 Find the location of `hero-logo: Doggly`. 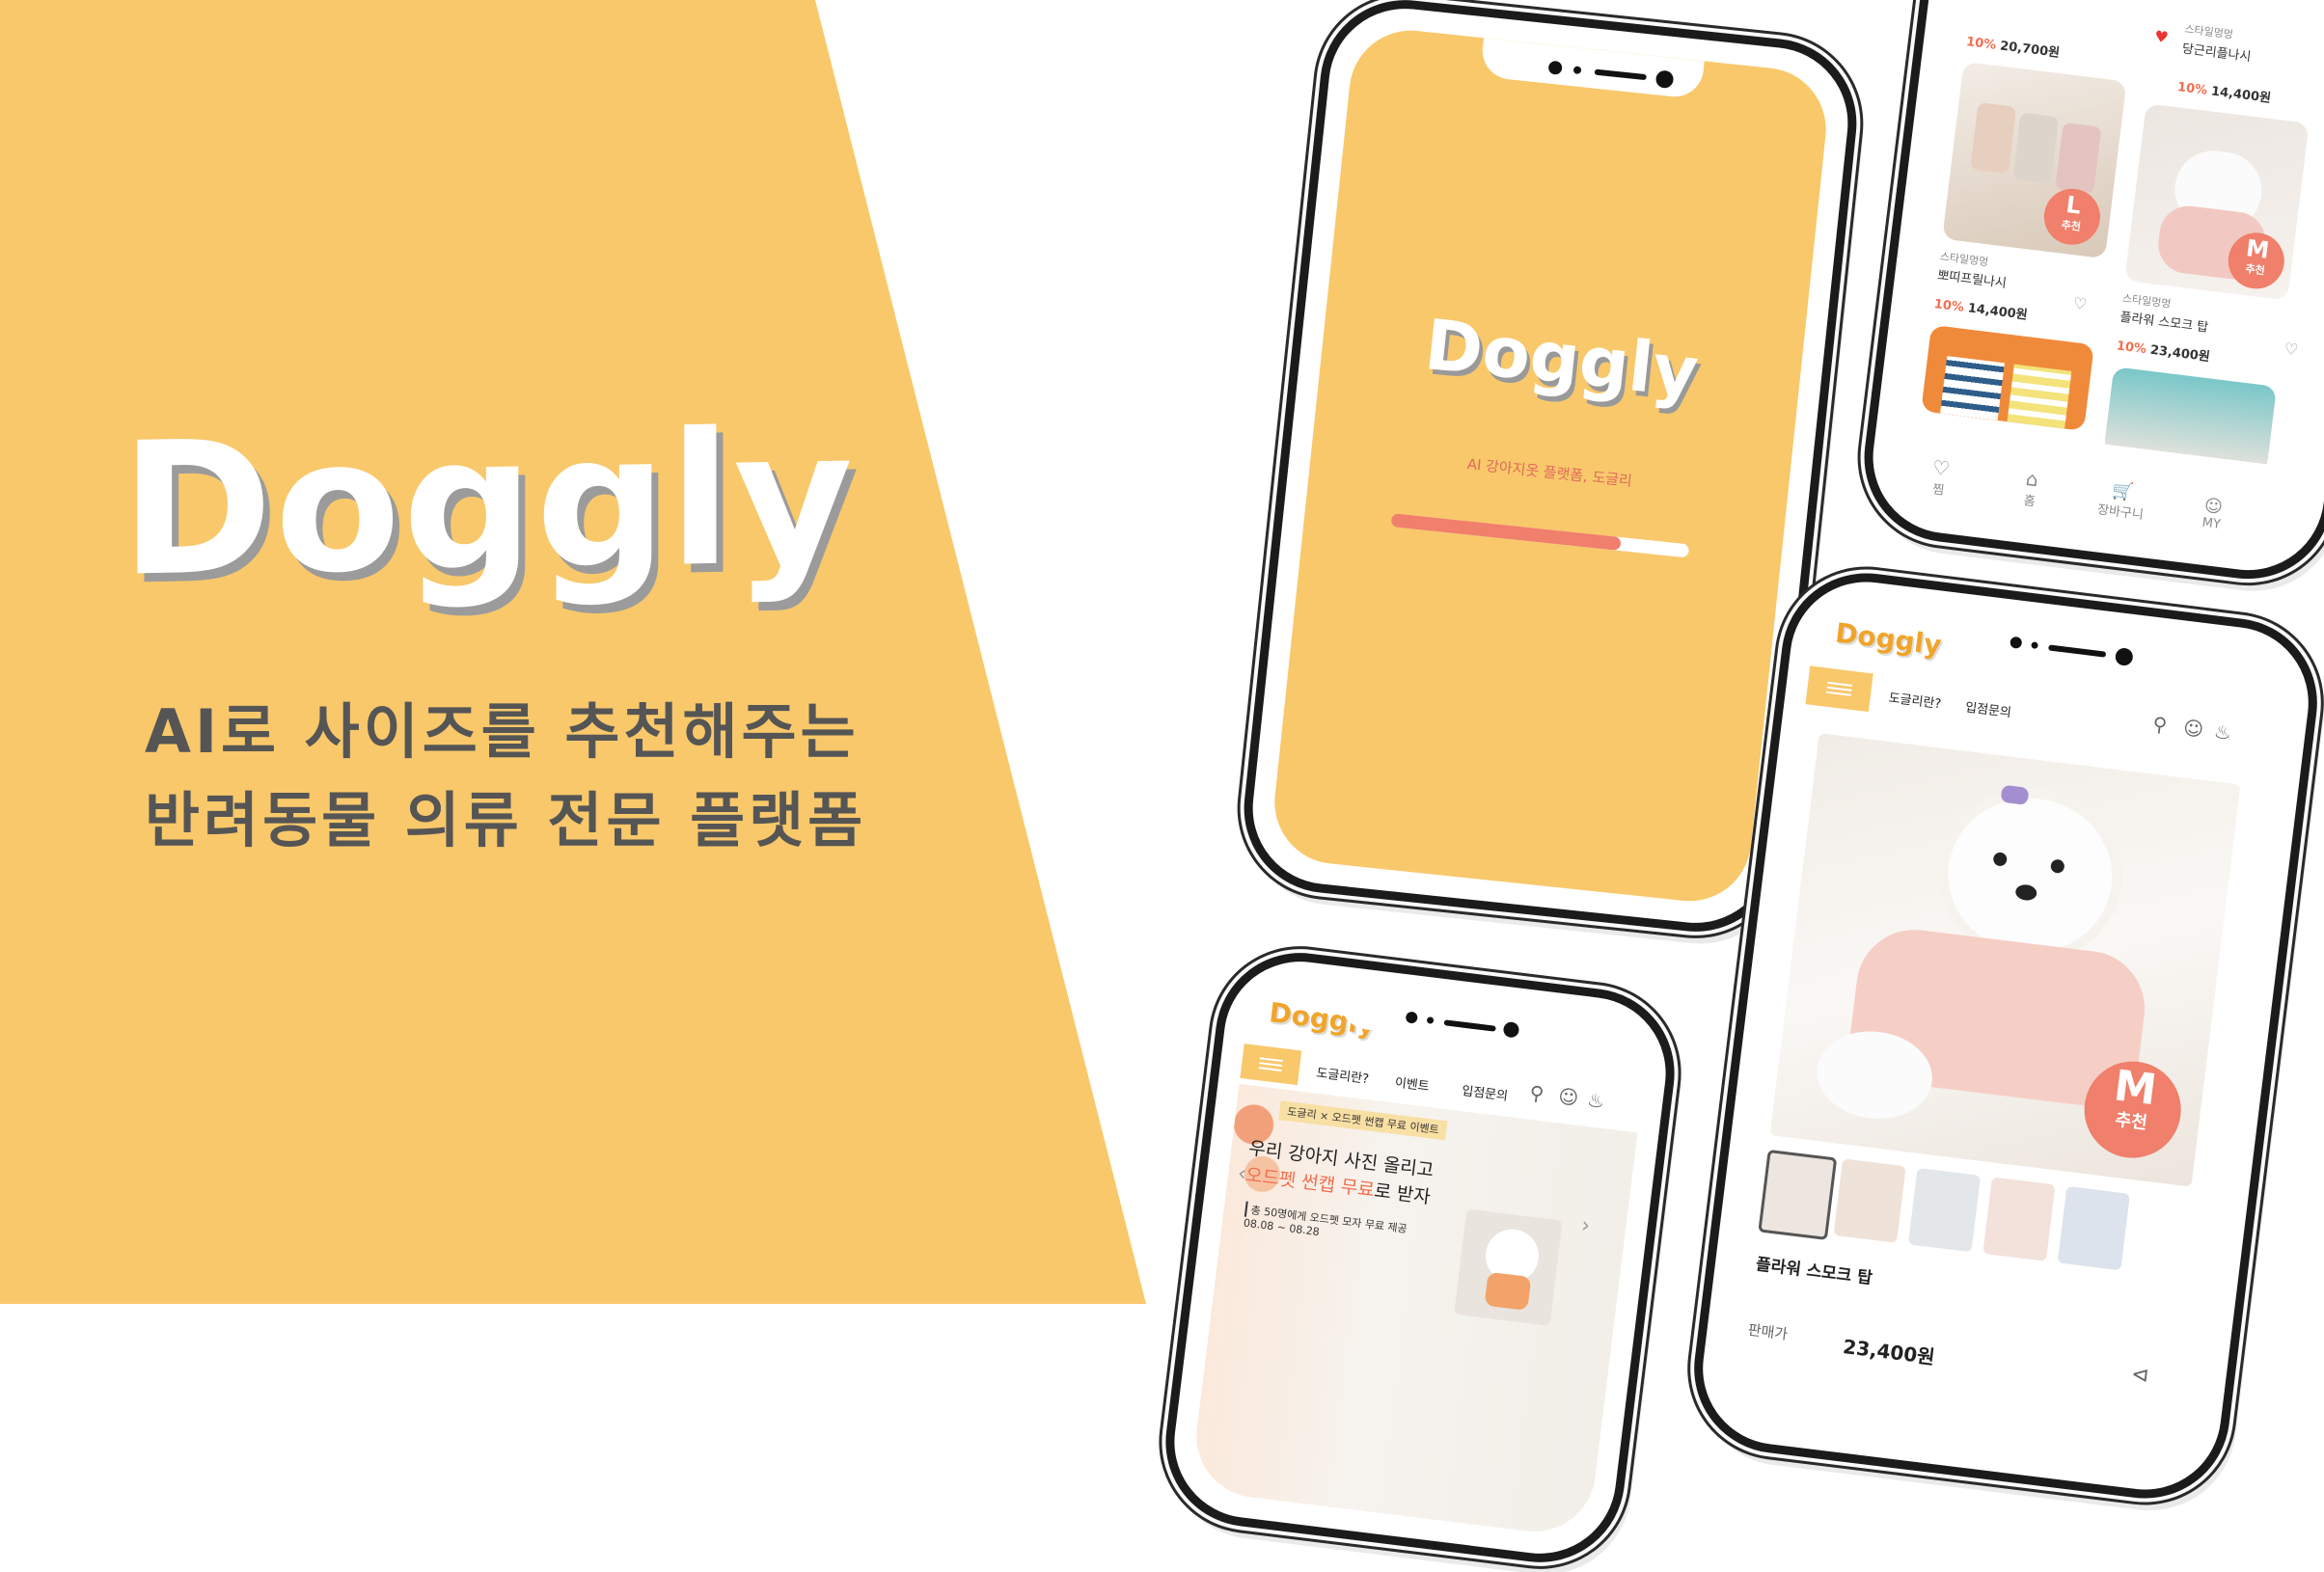

hero-logo: Doggly is located at coordinates (488, 504).